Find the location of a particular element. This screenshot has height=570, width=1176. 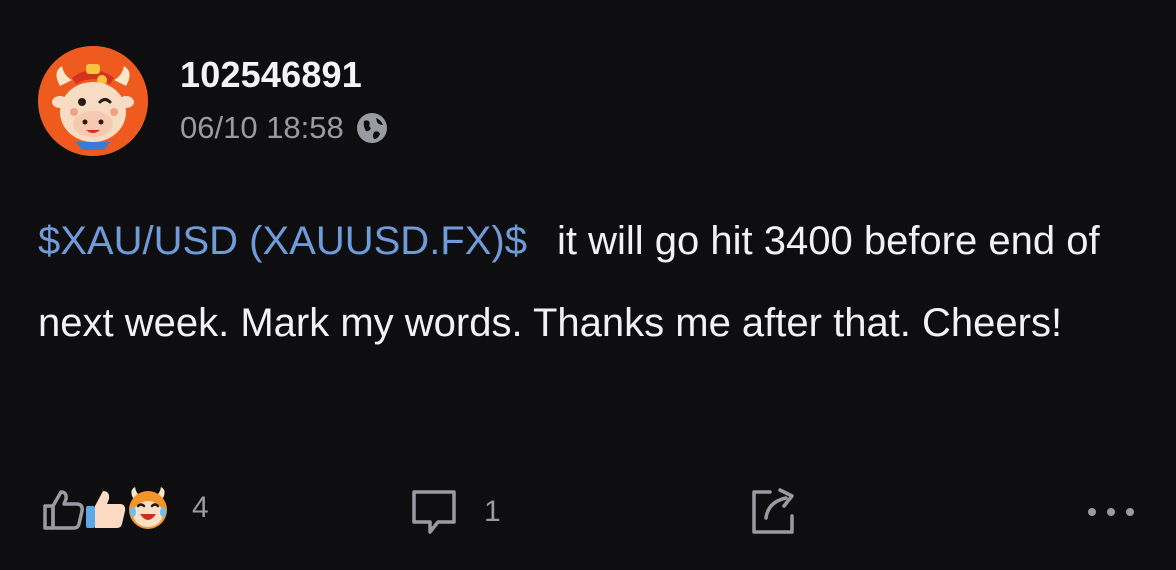

like-count: 4 is located at coordinates (200, 507).